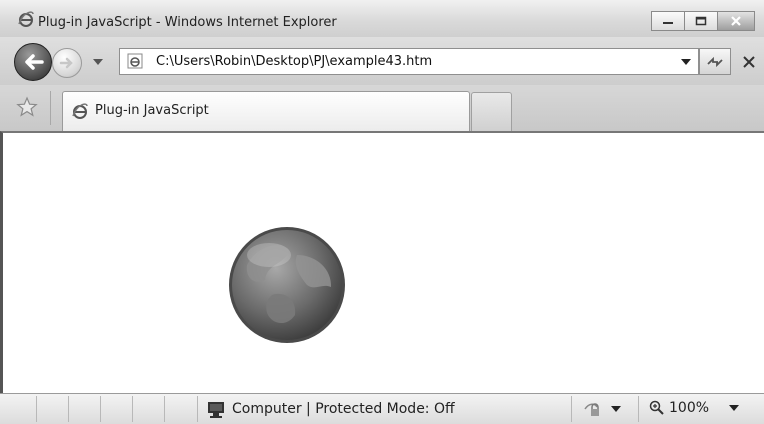  Describe the element at coordinates (591, 409) in the screenshot. I see `lock-icon` at that location.